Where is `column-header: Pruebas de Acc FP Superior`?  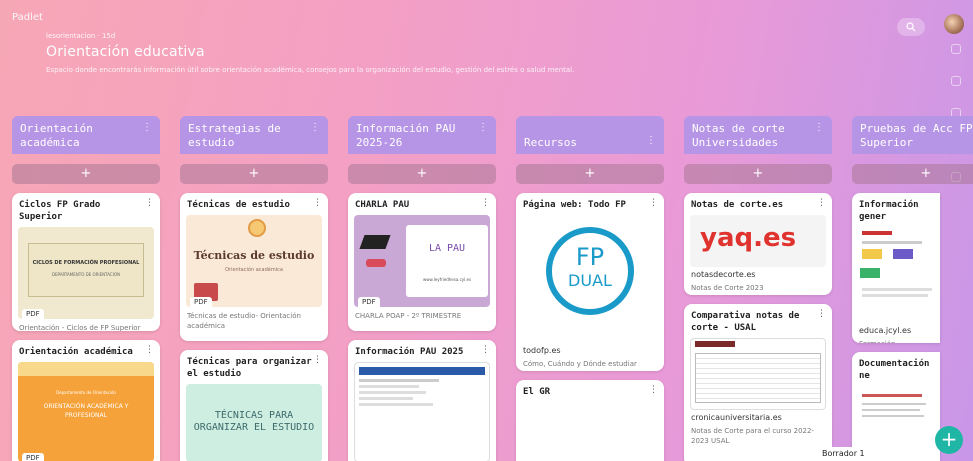 column-header: Pruebas de Acc FP Superior is located at coordinates (912, 135).